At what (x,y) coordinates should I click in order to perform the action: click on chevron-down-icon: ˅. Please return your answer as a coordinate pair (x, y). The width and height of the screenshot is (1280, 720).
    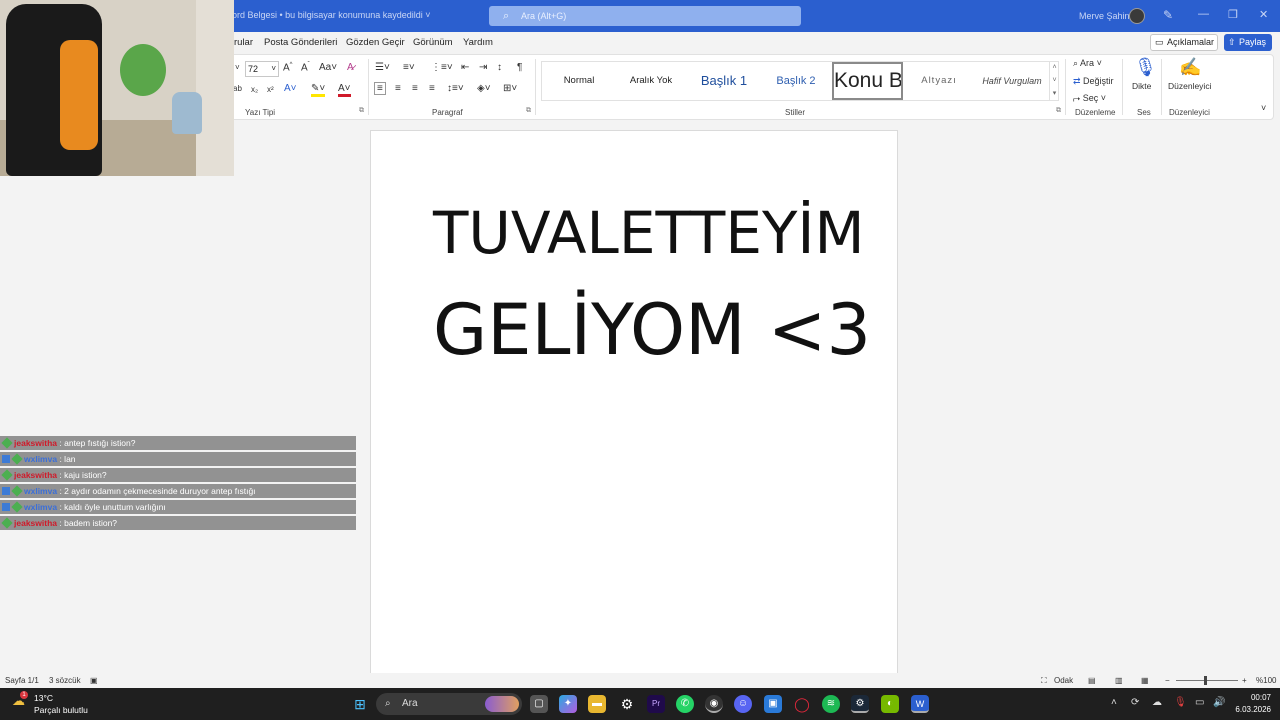
    Looking at the image, I should click on (1054, 80).